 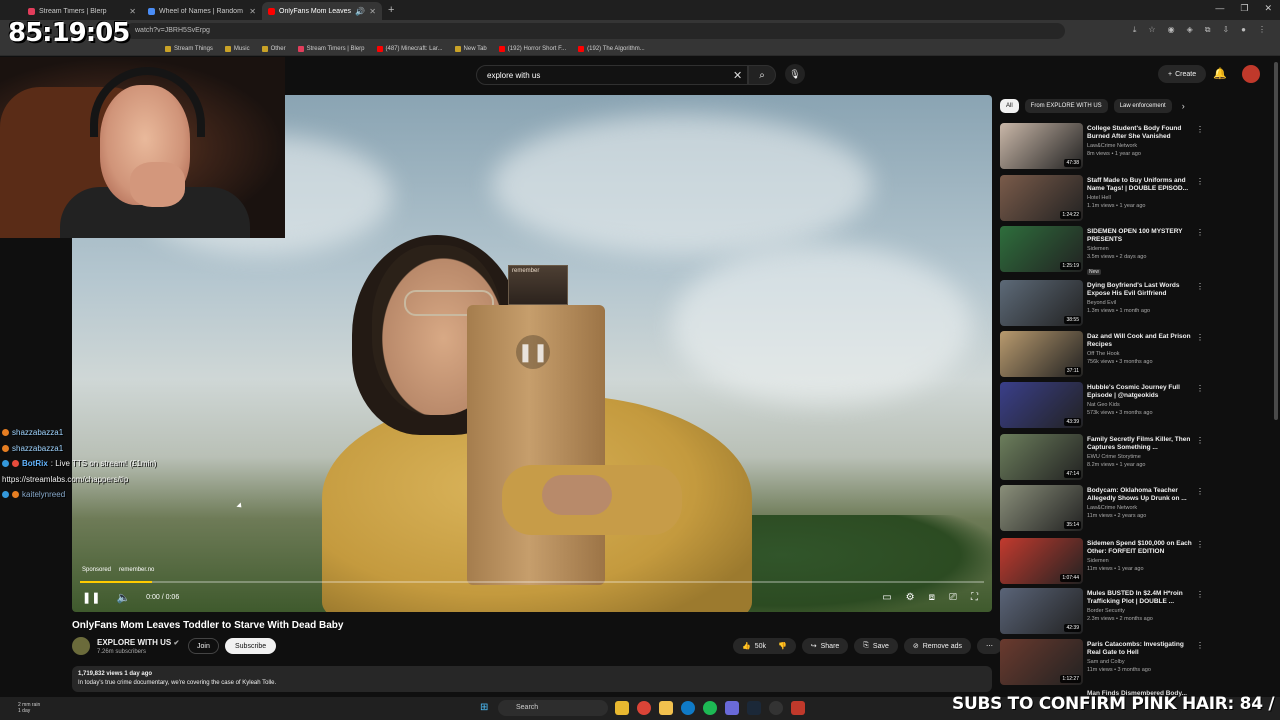 I want to click on steam-icon, so click(x=754, y=708).